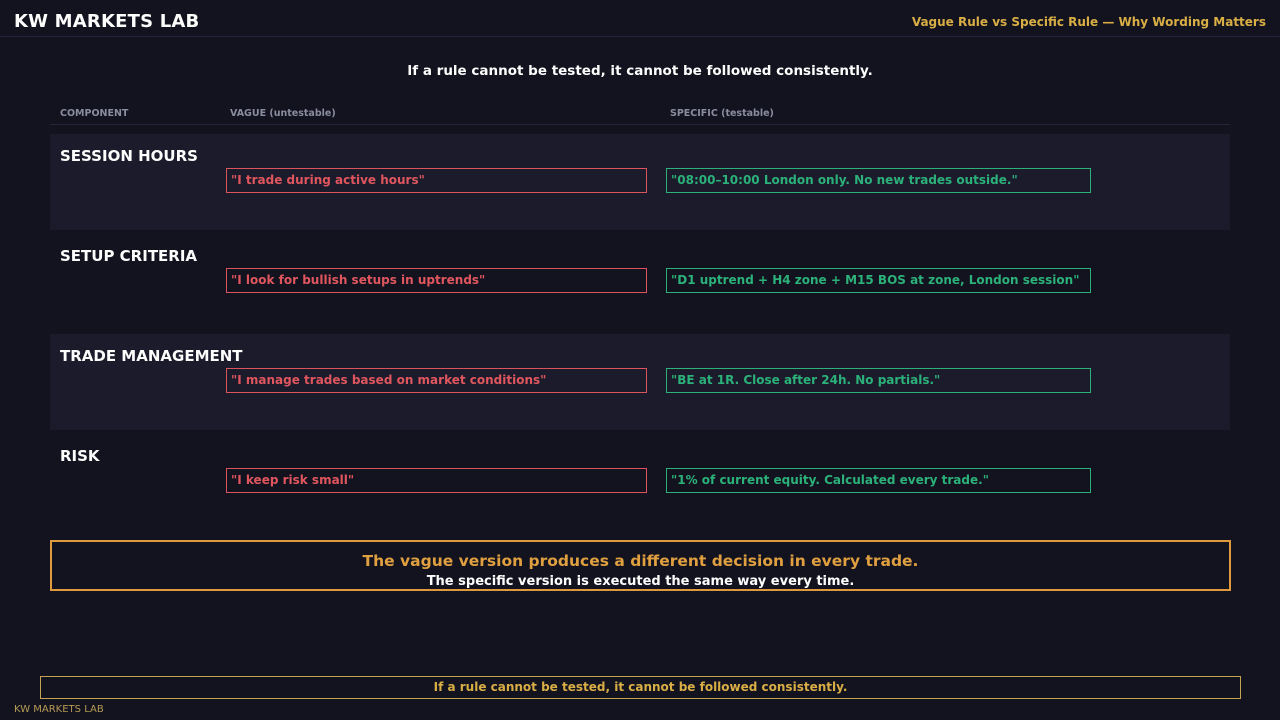  I want to click on row-label: RISK, so click(80, 456).